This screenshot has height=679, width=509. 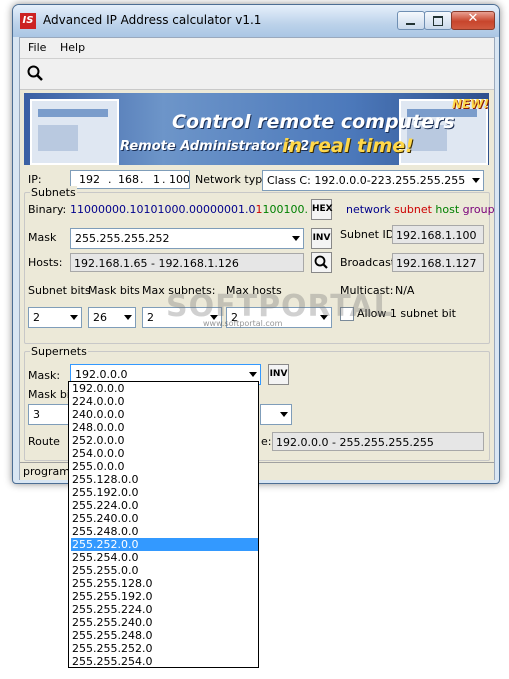 I want to click on mask-bits-label: Mask bits, so click(x=114, y=290).